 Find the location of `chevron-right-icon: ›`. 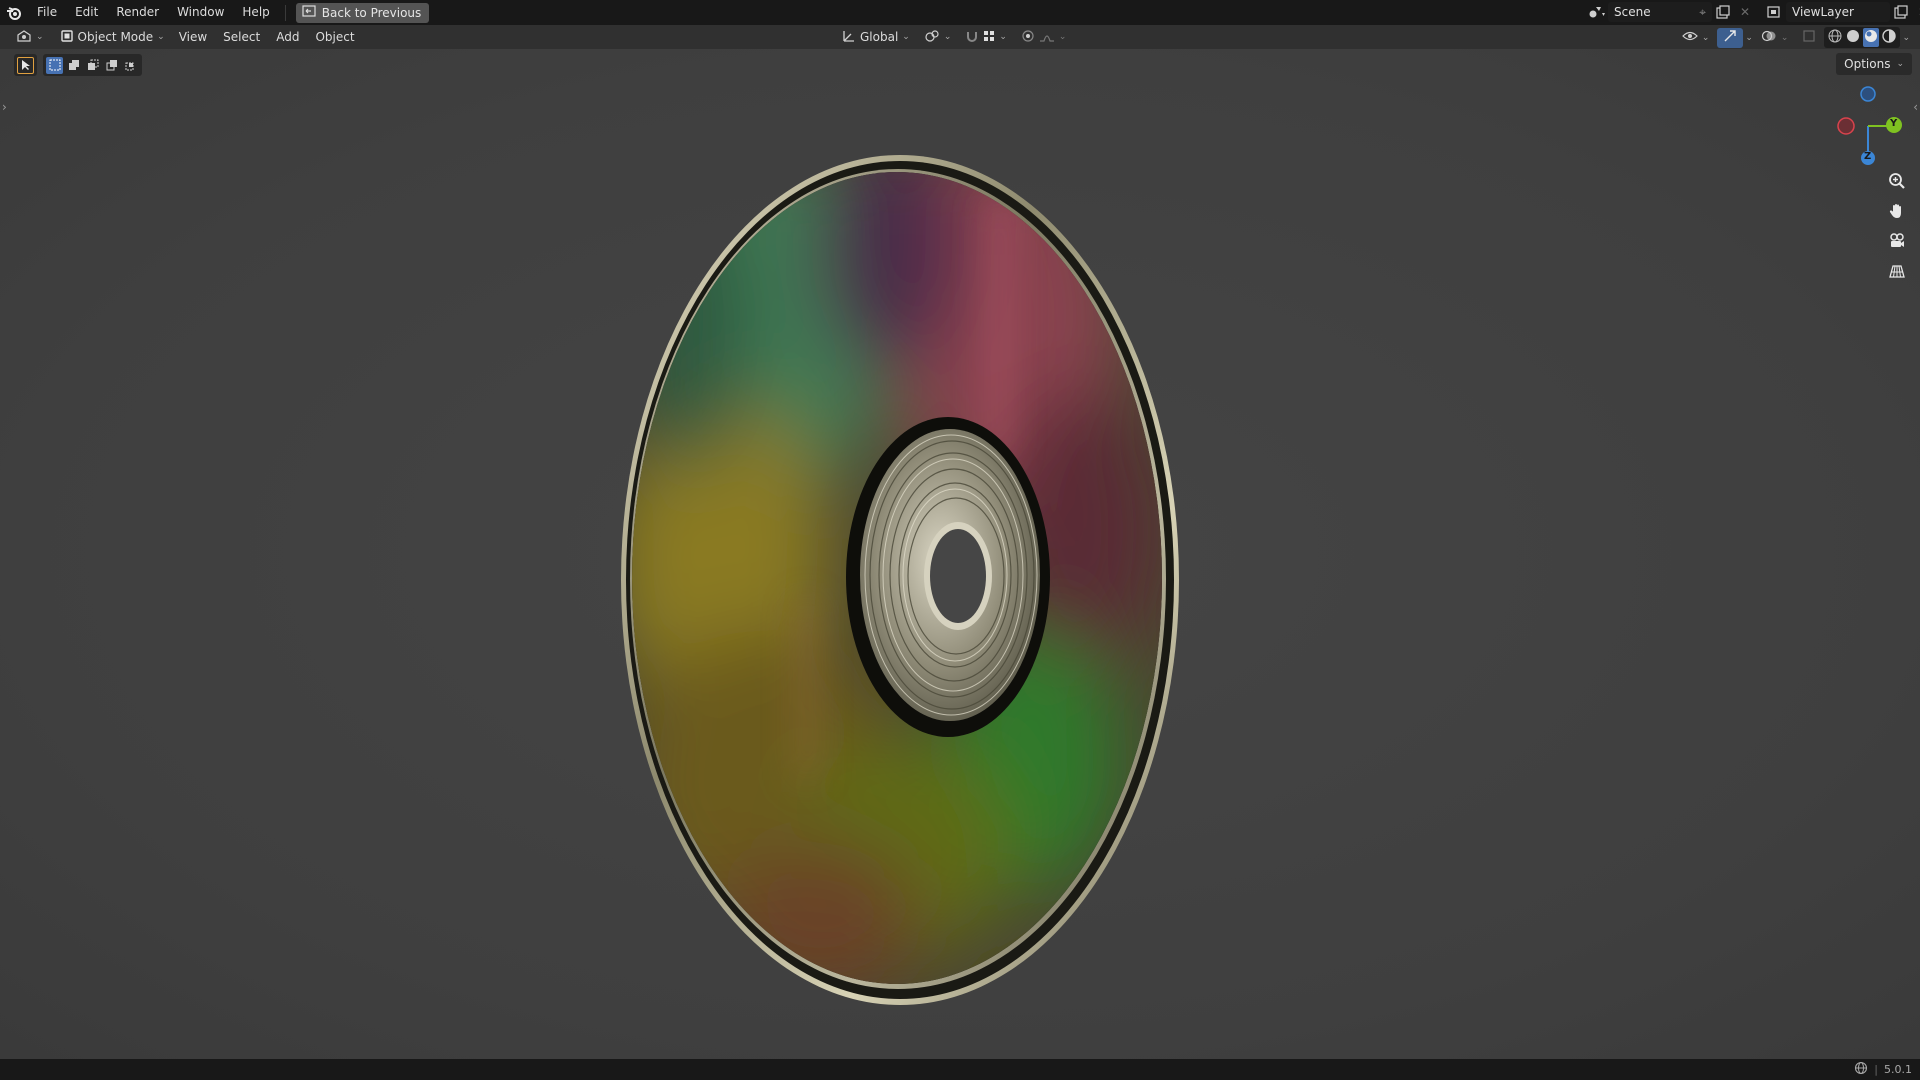

chevron-right-icon: › is located at coordinates (4, 107).